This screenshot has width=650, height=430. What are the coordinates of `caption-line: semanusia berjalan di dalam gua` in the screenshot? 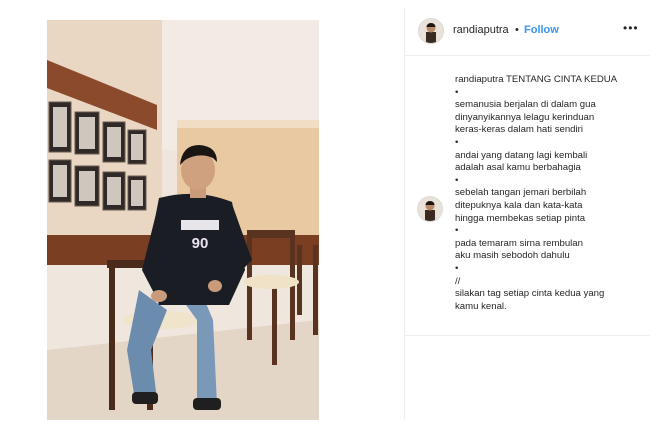 It's located at (525, 105).